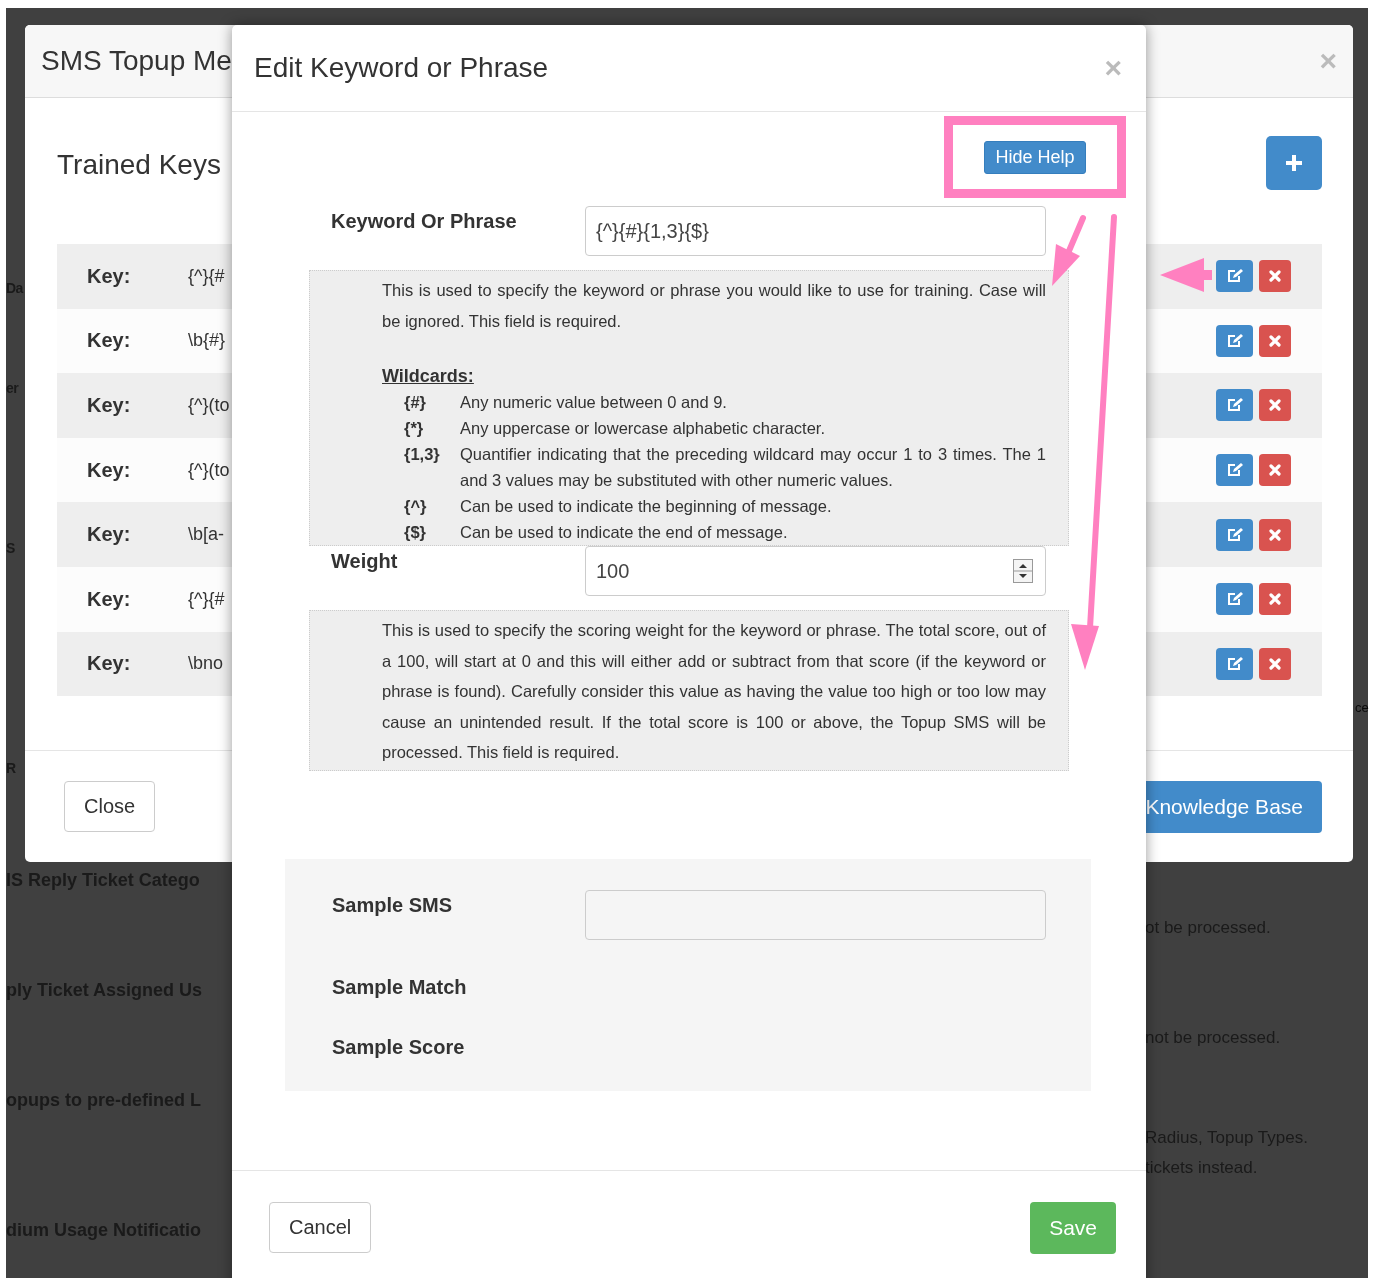  Describe the element at coordinates (428, 376) in the screenshot. I see `wildcards-heading: Wildcards:` at that location.